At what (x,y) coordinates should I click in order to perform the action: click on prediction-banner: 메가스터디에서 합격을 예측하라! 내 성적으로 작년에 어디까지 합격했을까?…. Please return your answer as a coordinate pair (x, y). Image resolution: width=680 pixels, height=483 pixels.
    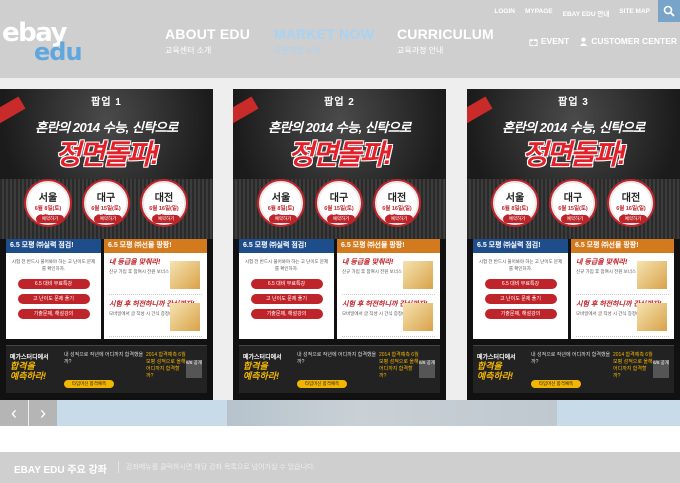
    Looking at the image, I should click on (106, 369).